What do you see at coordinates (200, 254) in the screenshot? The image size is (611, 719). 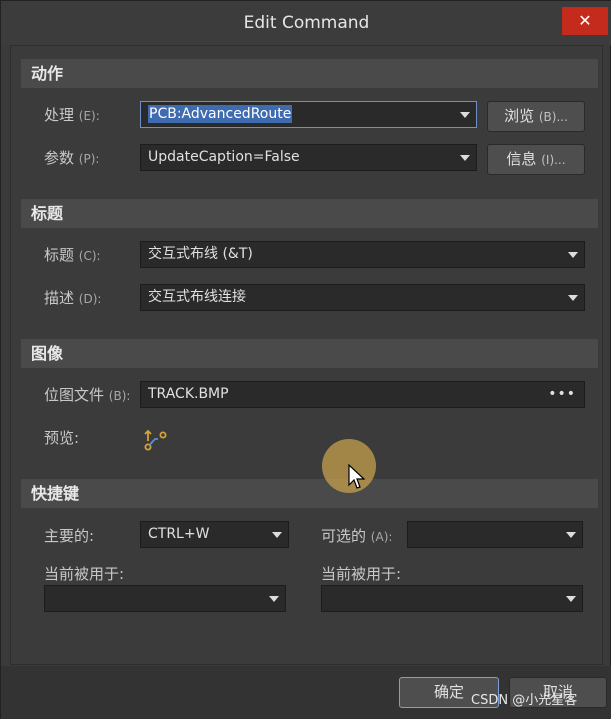 I see `caption-value: 交互式布线 (&T)` at bounding box center [200, 254].